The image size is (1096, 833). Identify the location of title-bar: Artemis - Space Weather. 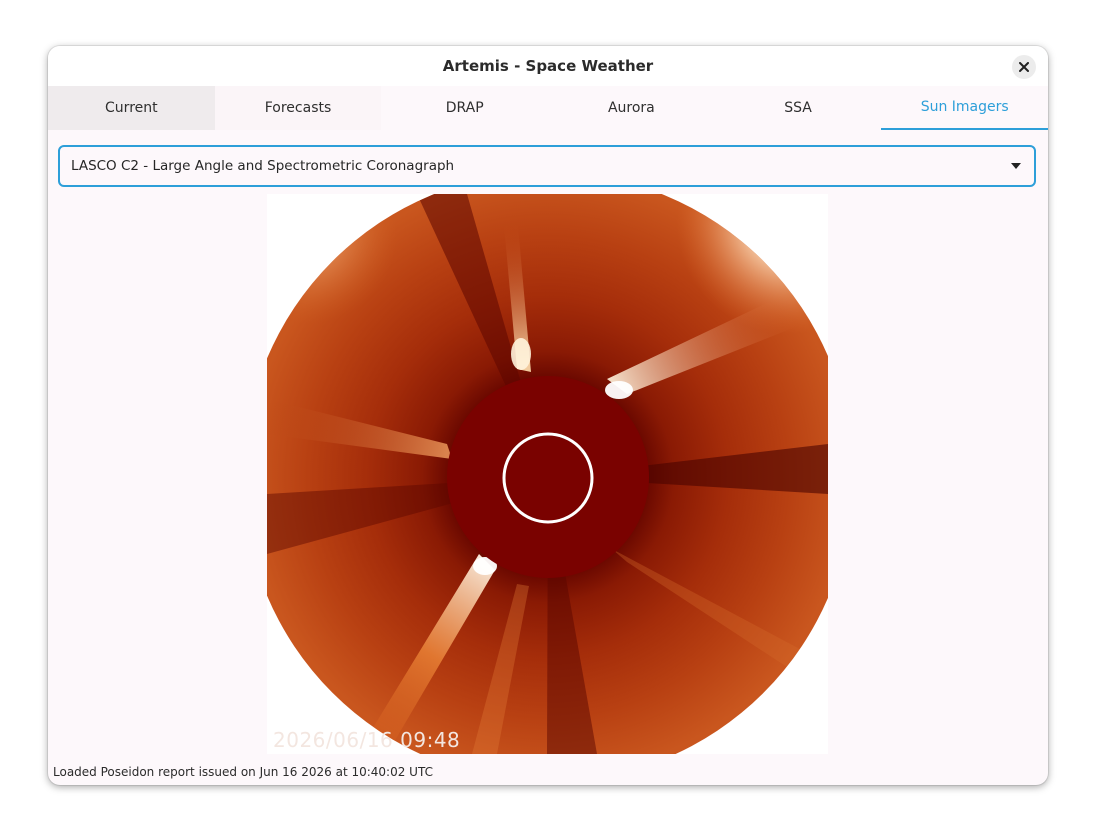
(548, 66).